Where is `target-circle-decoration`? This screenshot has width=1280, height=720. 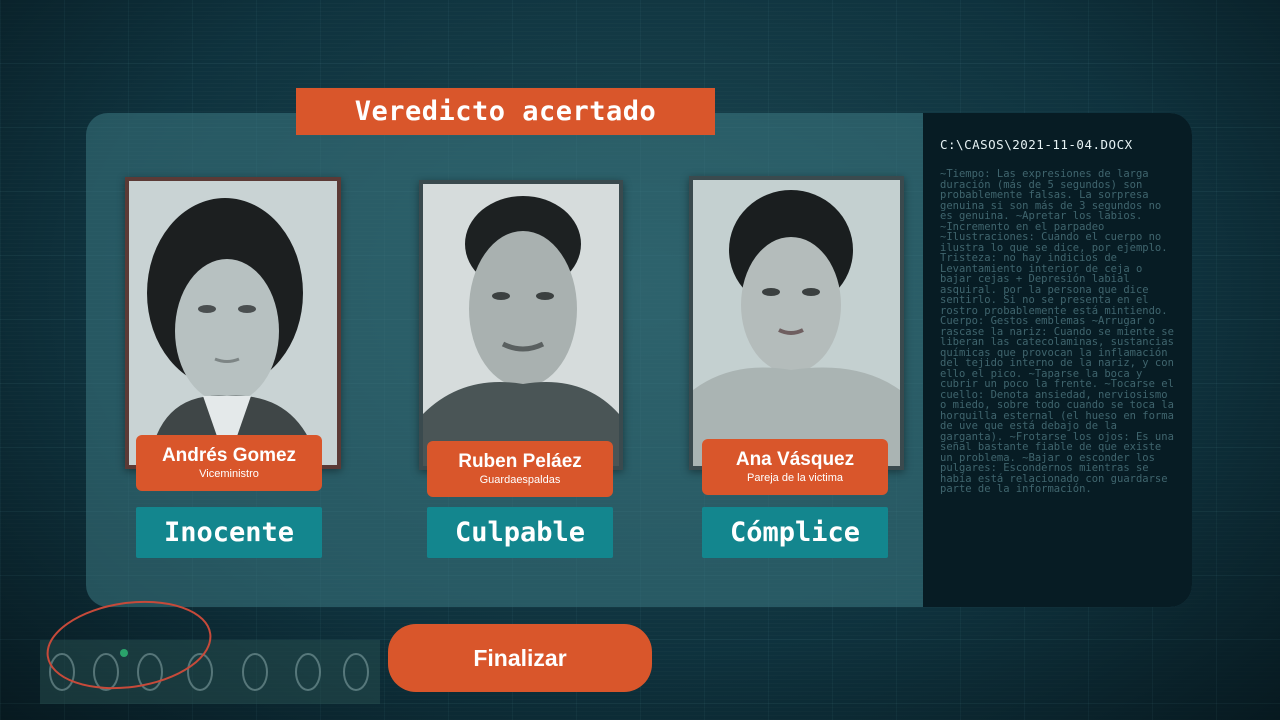
target-circle-decoration is located at coordinates (129, 645).